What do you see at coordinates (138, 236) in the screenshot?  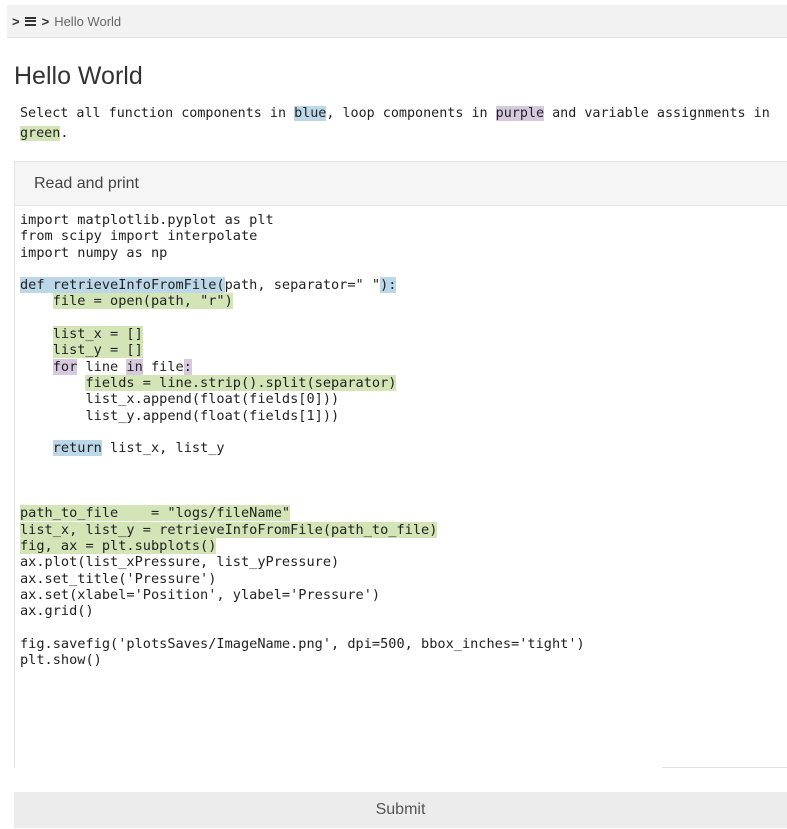 I see `code-token: from scipy import interpolate` at bounding box center [138, 236].